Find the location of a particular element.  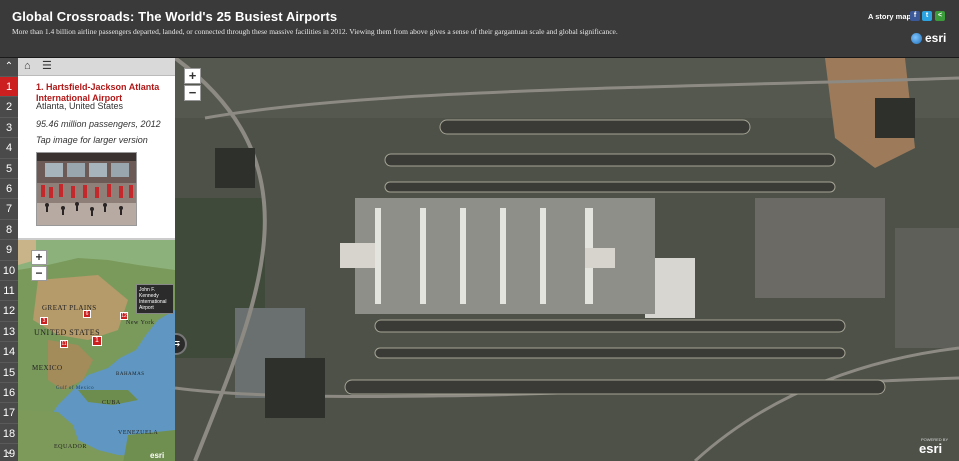

story-number-10: 10 is located at coordinates (9, 269).